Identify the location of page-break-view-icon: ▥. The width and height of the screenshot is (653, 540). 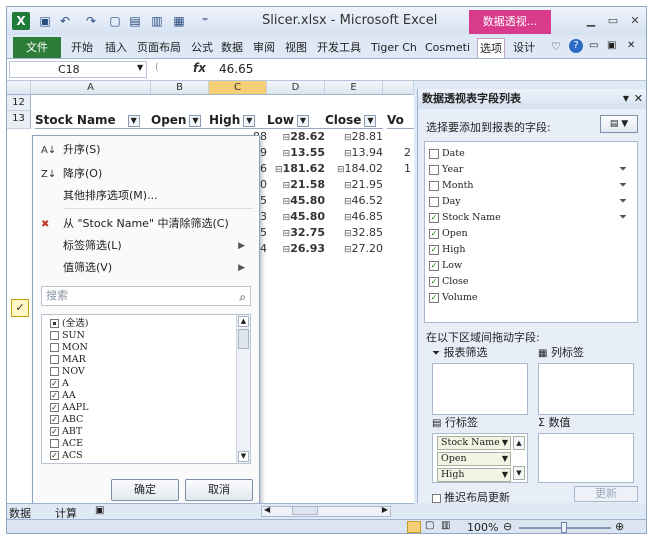
(445, 525).